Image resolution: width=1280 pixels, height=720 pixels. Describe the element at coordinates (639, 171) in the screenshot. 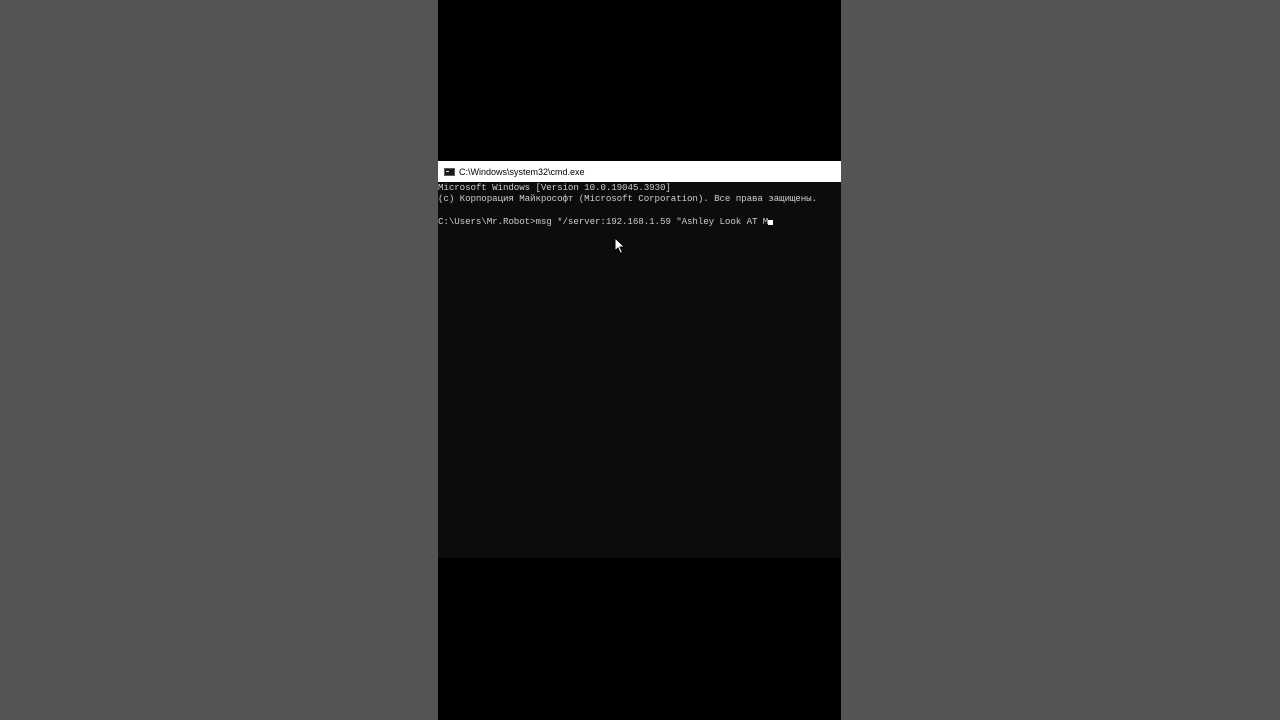

I see `title-bar: C:\Windows\system32\cmd.exe` at that location.